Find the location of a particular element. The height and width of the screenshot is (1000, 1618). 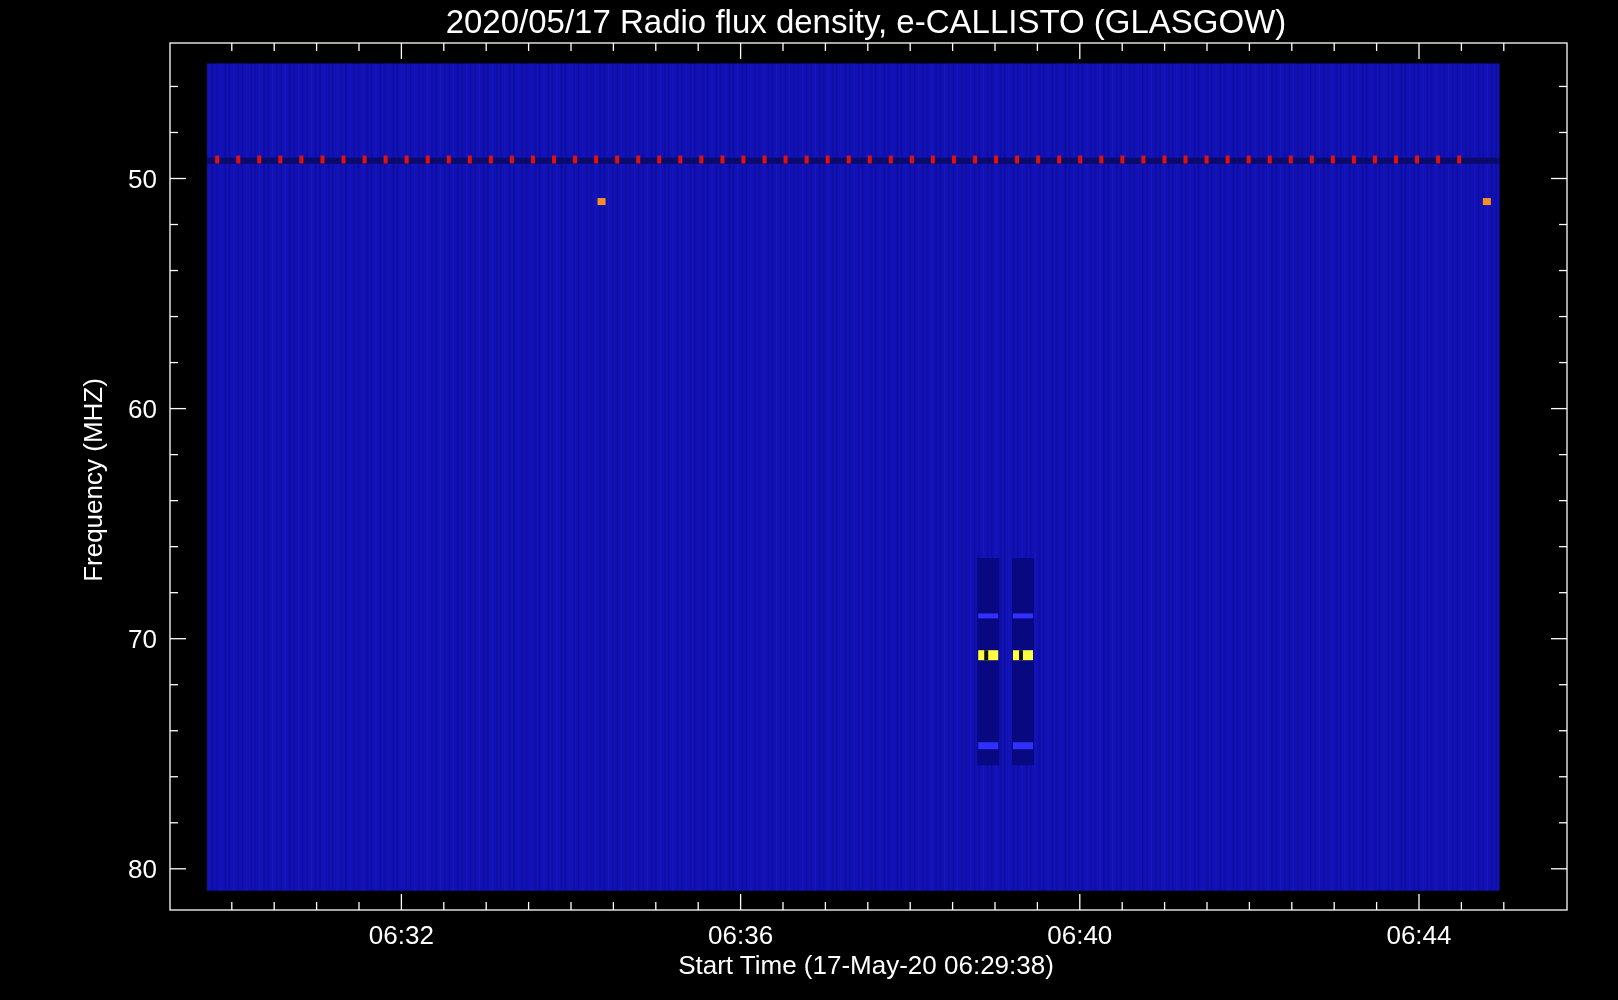

chart-title: 2020/05/17 Radio flux density, e-CALLISTO (GLASGOW) is located at coordinates (866, 21).